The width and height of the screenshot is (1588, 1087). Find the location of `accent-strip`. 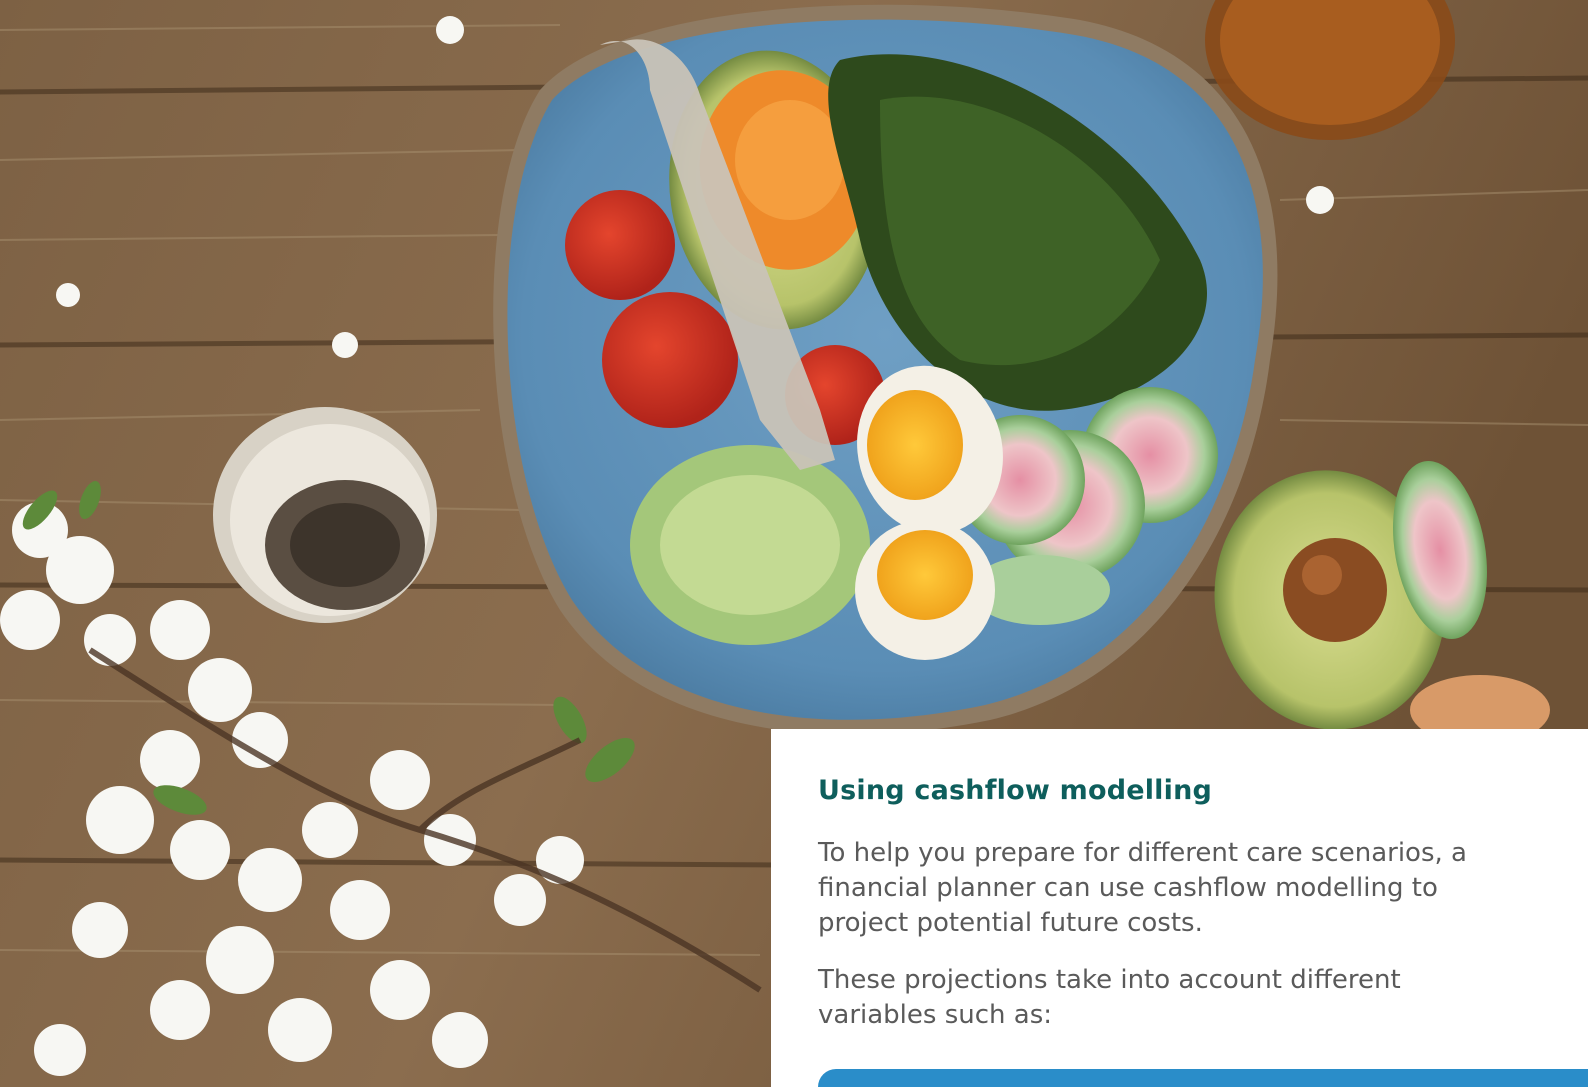

accent-strip is located at coordinates (1203, 1078).